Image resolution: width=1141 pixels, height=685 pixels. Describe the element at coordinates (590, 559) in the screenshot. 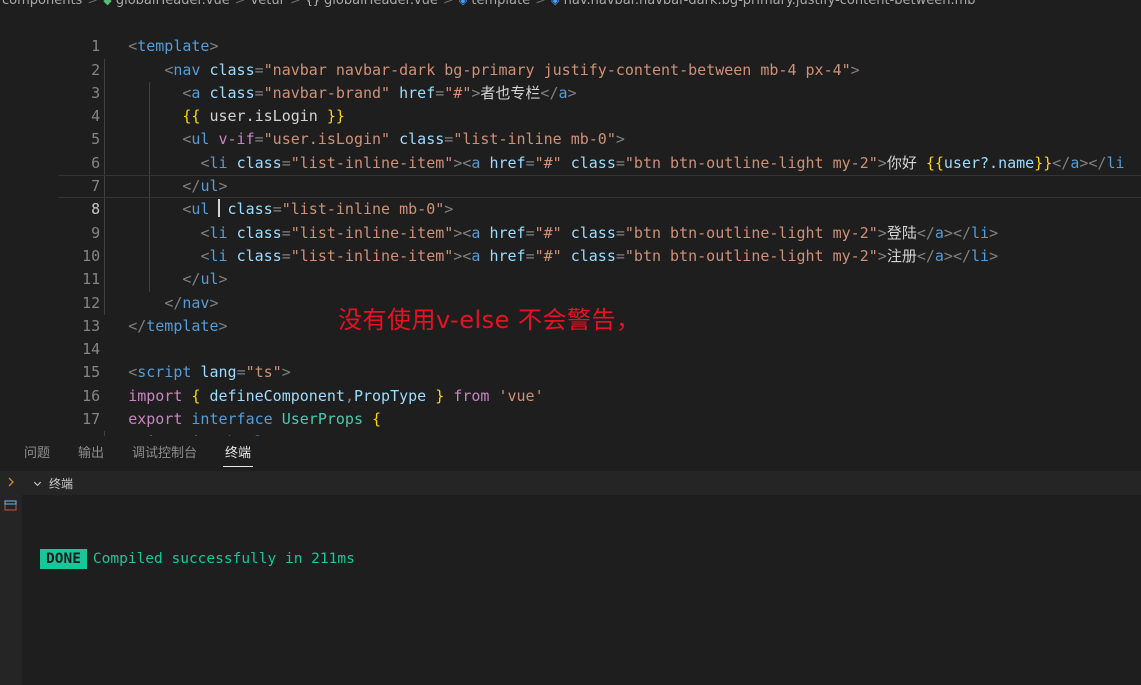

I see `terminal-line-done: DONE Compiled successfully in 211ms` at that location.